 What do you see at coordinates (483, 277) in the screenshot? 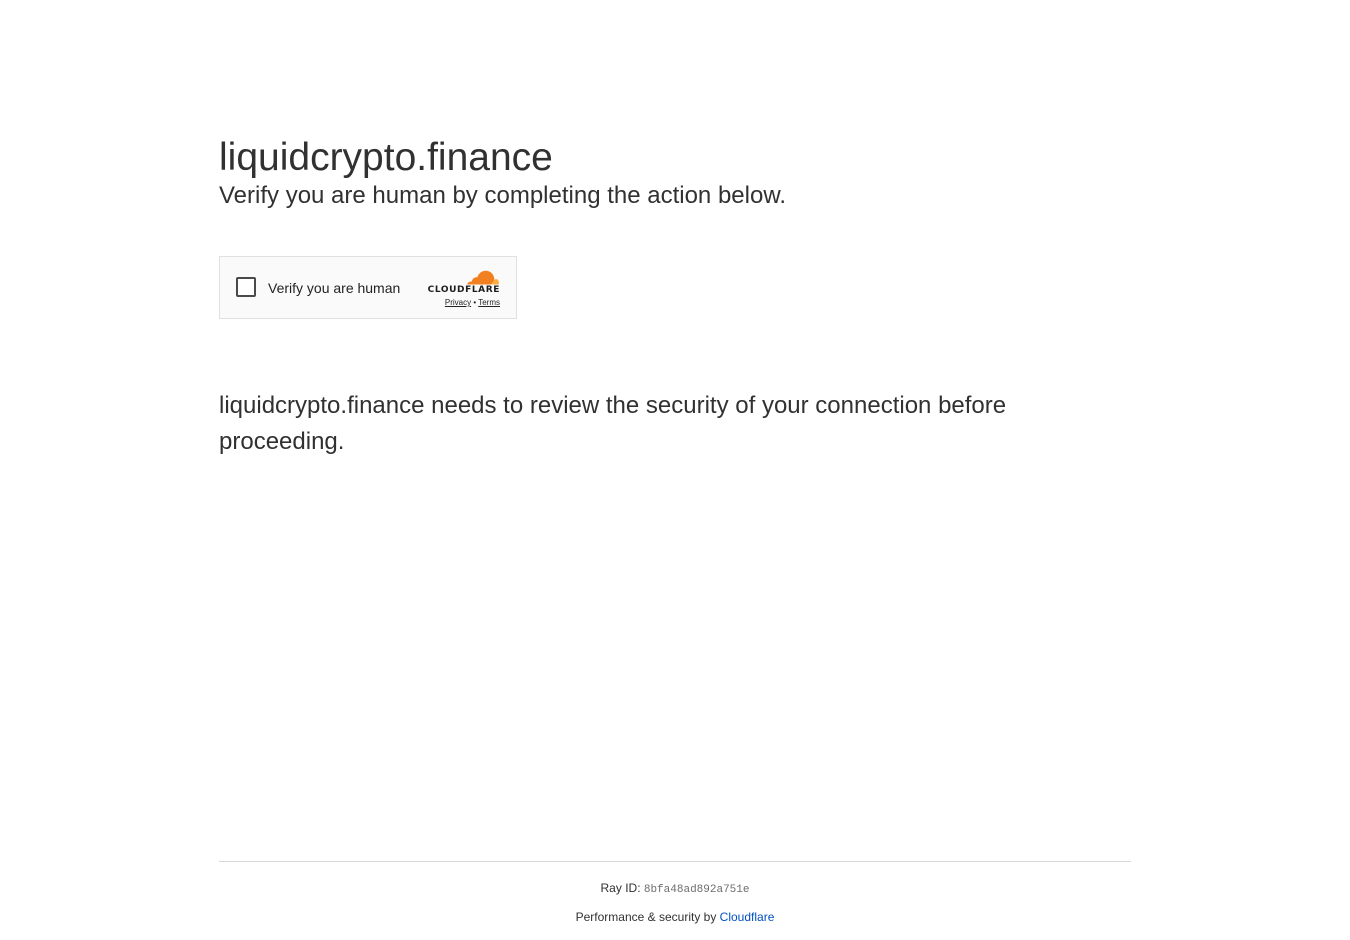
I see `cloudflare-cloud-icon` at bounding box center [483, 277].